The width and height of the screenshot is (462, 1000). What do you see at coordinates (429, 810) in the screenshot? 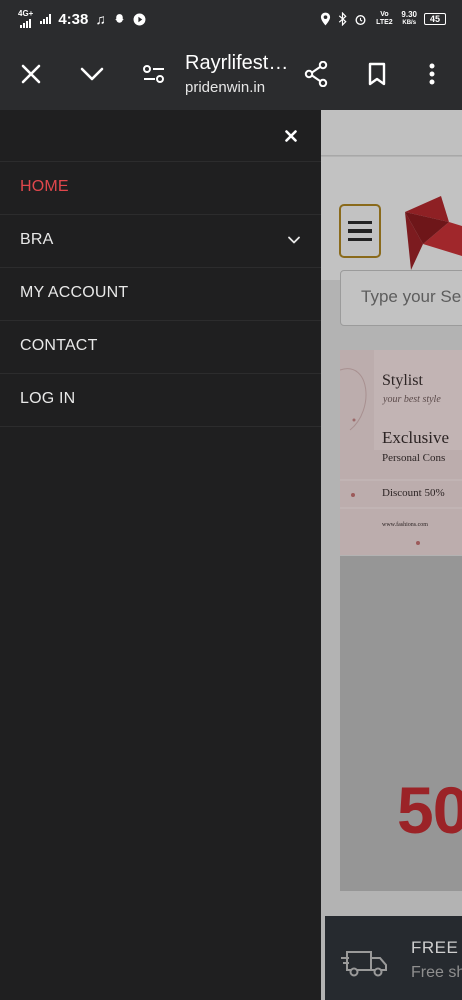
I see `promo-big-text: 50` at bounding box center [429, 810].